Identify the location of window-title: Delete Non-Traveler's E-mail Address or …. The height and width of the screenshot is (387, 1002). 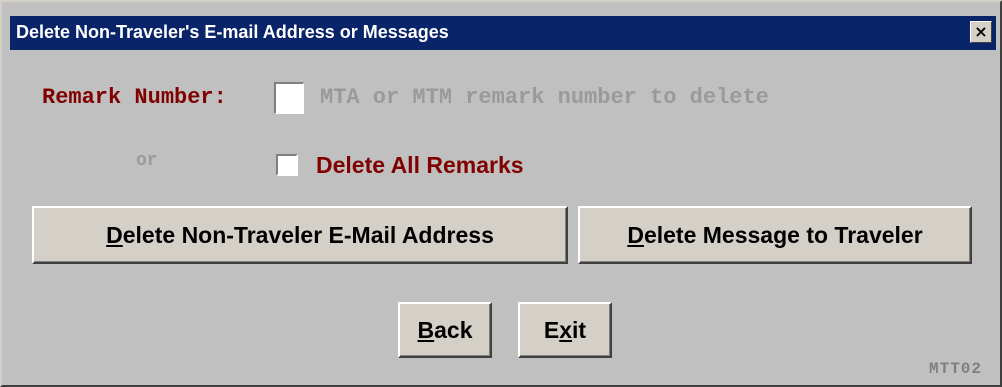
(232, 32).